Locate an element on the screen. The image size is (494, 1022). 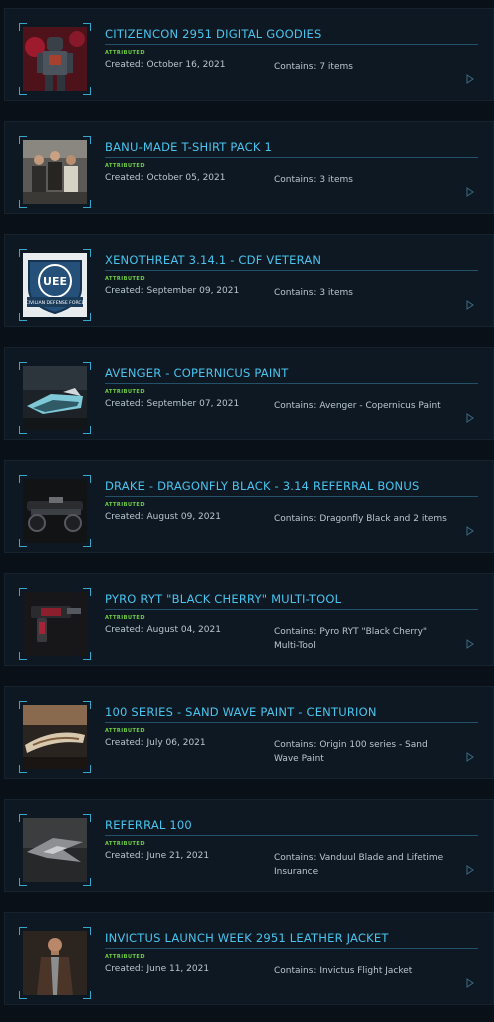
pledge-title: 100 SERIES - SAND WAVE PAINT - CENTURION is located at coordinates (291, 714).